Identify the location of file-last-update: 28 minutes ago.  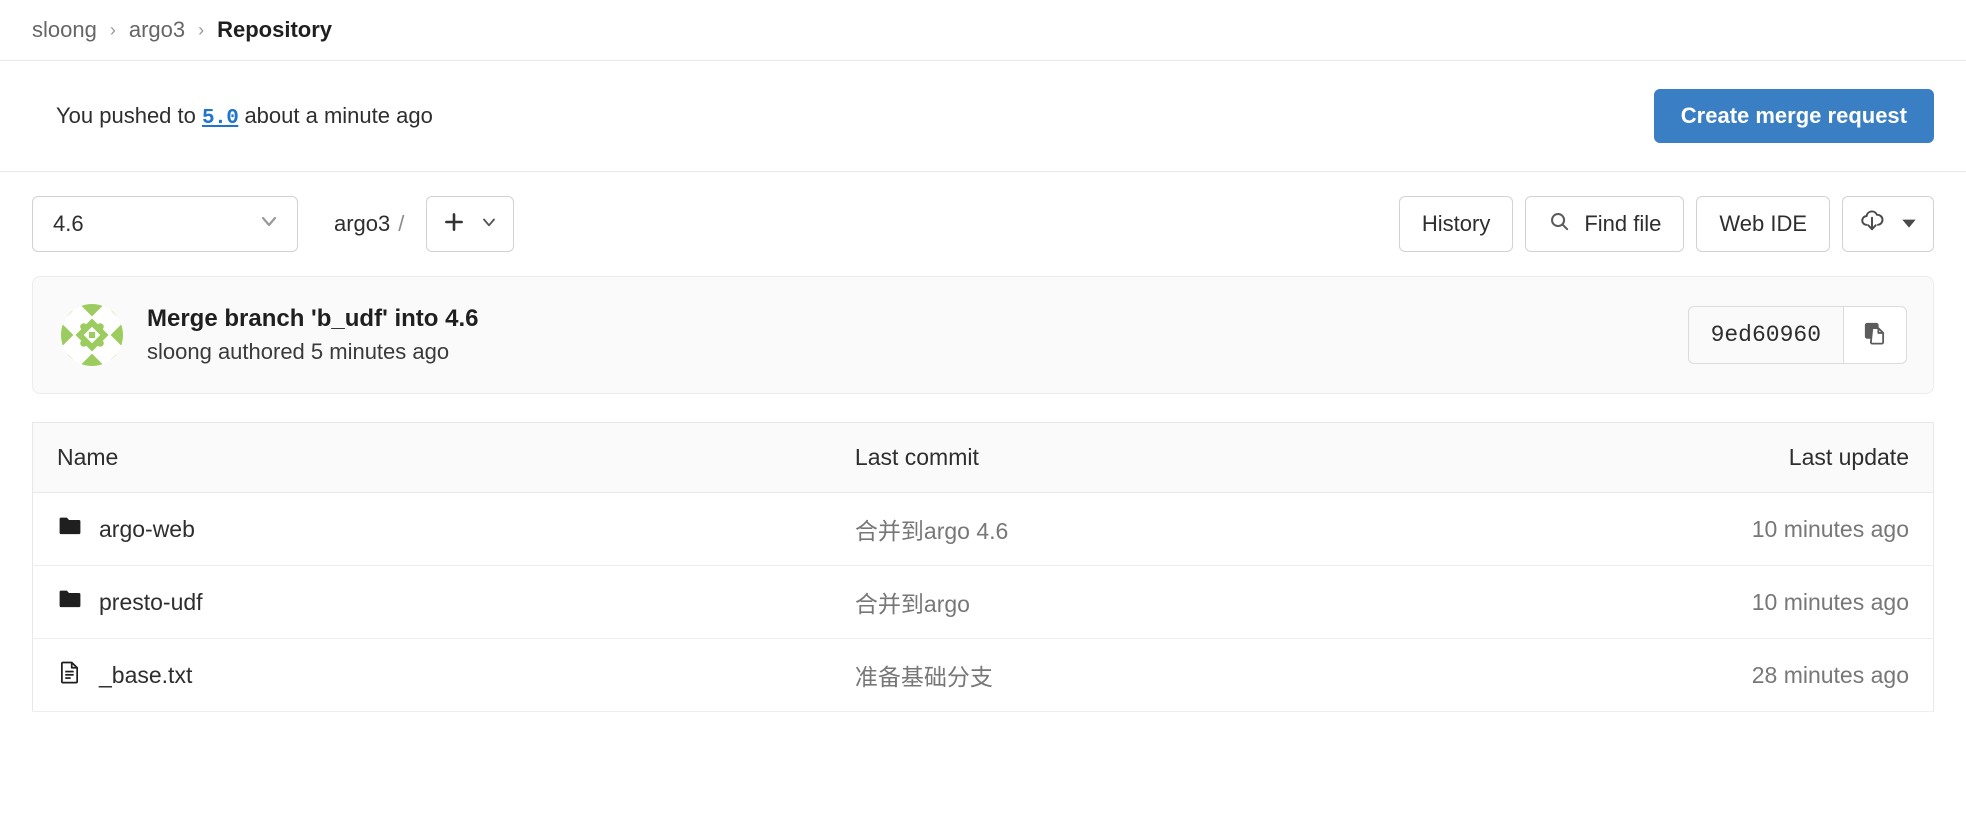
(1743, 675).